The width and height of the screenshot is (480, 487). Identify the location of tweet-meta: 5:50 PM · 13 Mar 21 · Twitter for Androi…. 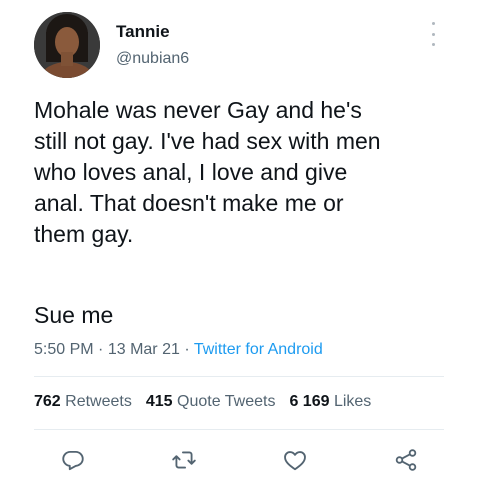
(178, 350).